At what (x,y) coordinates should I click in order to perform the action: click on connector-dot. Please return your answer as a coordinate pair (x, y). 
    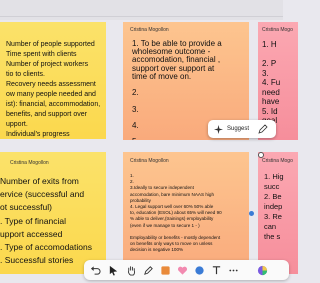
    Looking at the image, I should click on (251, 213).